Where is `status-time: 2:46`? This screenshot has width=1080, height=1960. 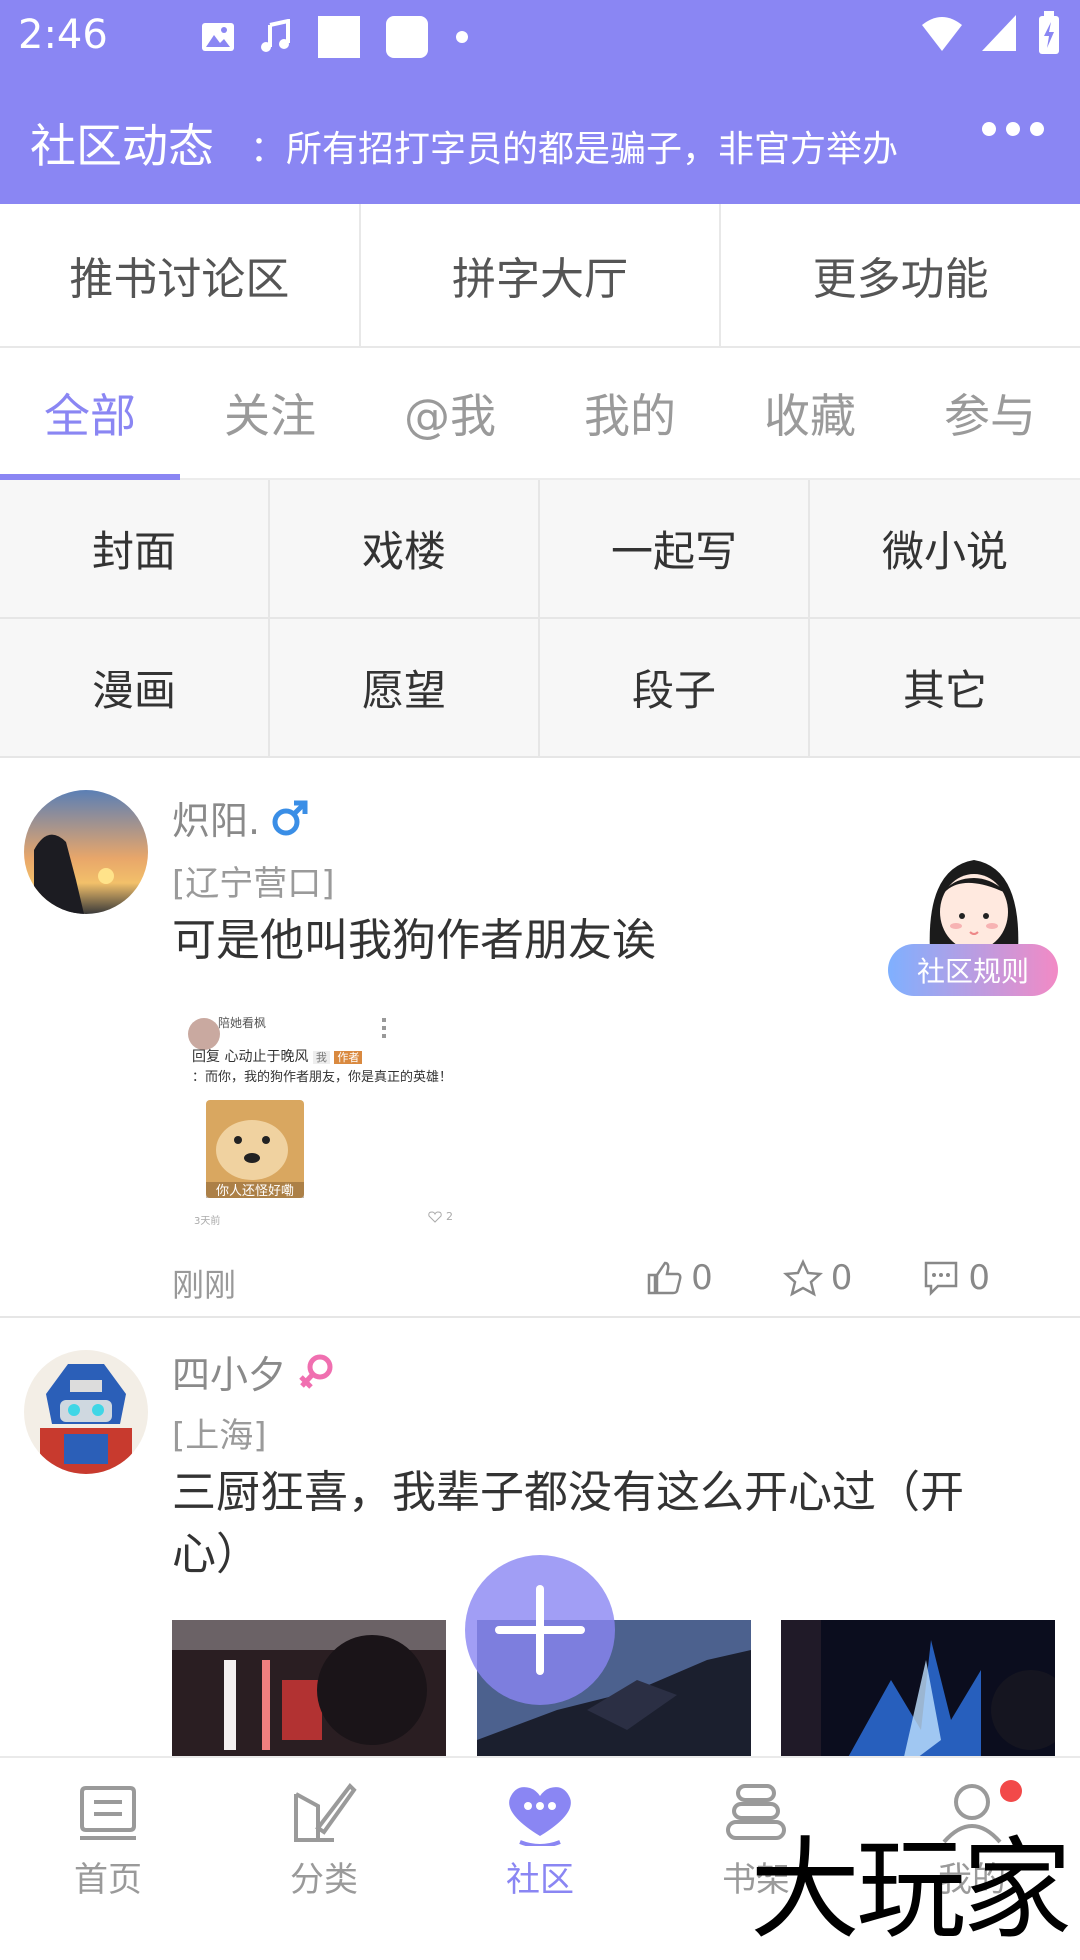 status-time: 2:46 is located at coordinates (63, 35).